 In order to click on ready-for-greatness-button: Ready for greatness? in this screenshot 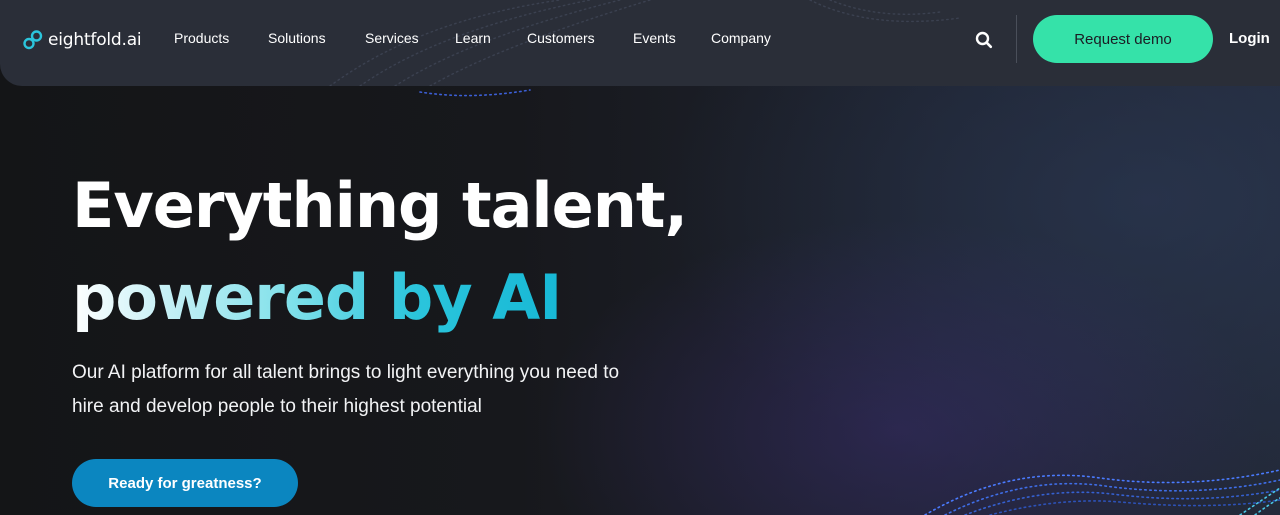, I will do `click(185, 483)`.